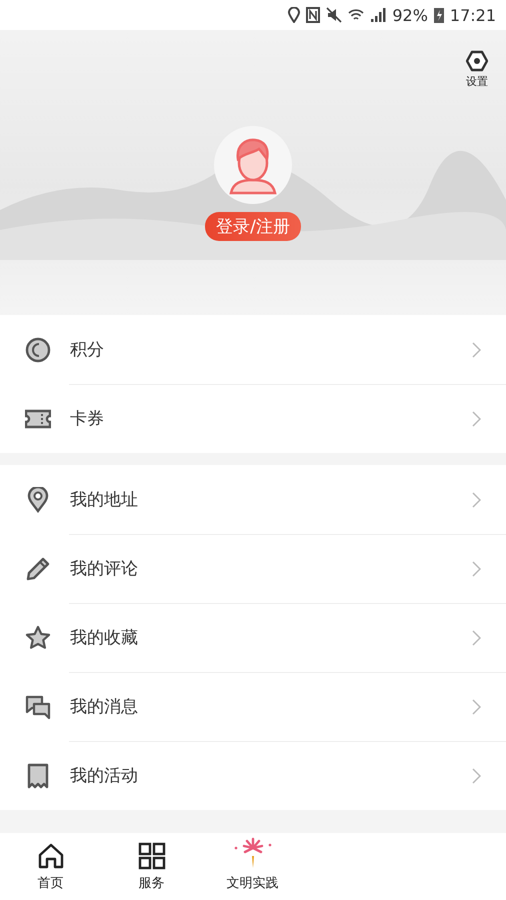  Describe the element at coordinates (410, 15) in the screenshot. I see `battery-percent: 92%` at that location.